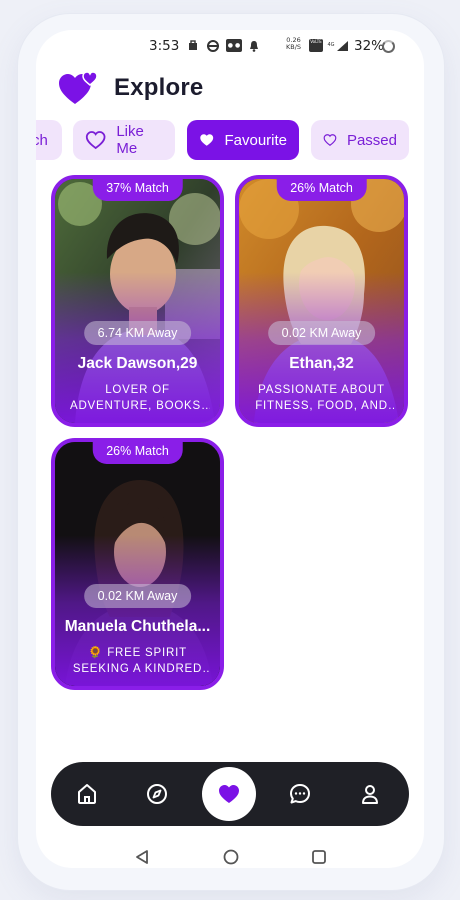  I want to click on distance-pill: 6.74 KM Away, so click(137, 333).